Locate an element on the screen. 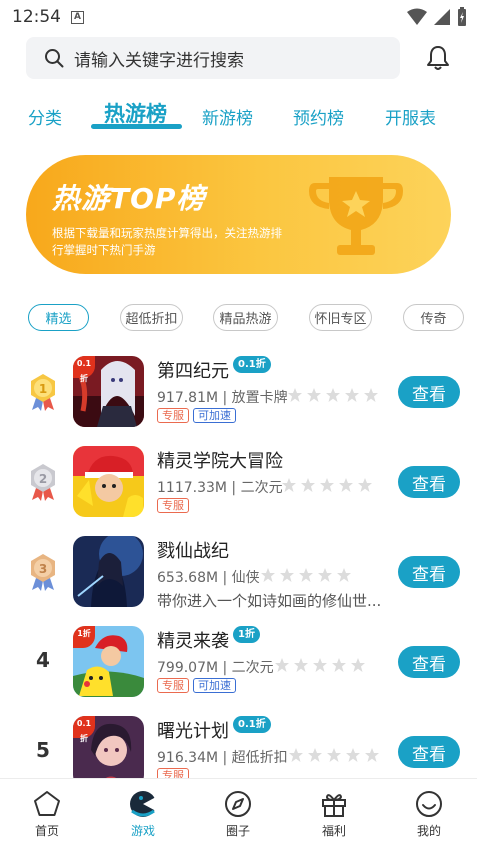 The image size is (477, 848). nav-mine: 我的 is located at coordinates (429, 814).